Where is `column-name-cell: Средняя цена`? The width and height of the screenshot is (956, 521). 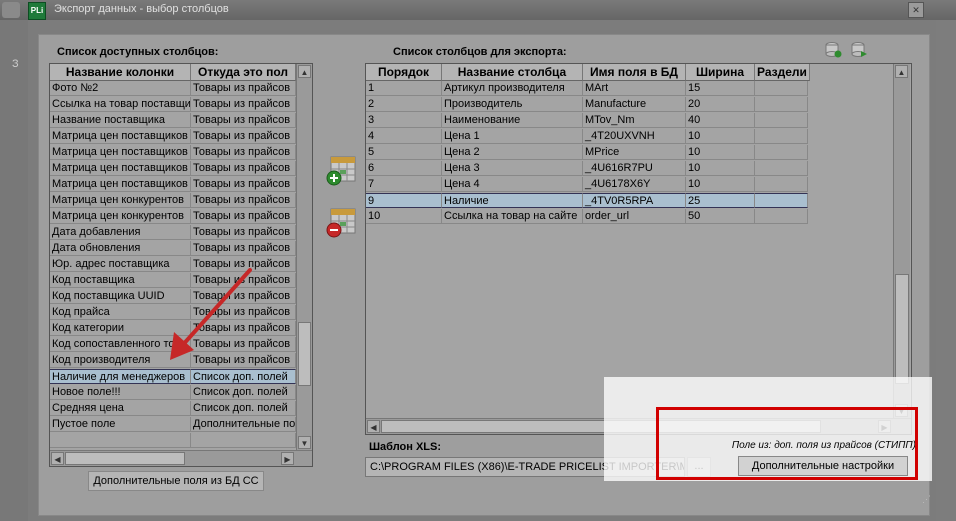 column-name-cell: Средняя цена is located at coordinates (120, 408).